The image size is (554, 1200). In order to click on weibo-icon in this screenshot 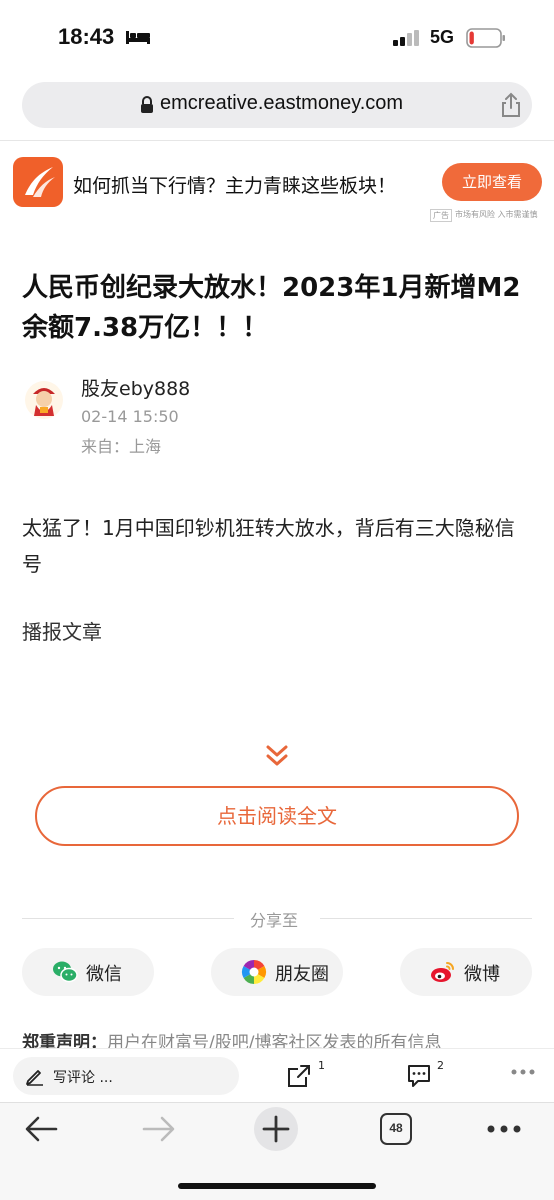, I will do `click(442, 972)`.